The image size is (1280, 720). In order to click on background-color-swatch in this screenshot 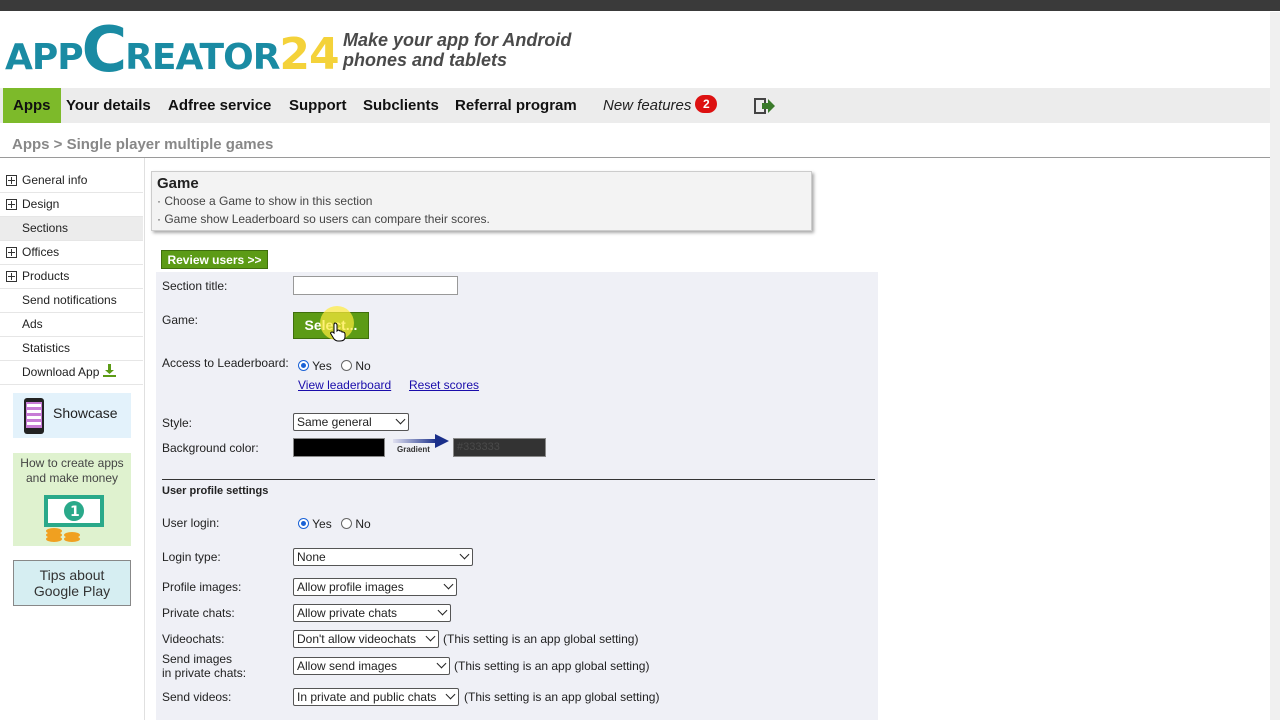, I will do `click(339, 447)`.